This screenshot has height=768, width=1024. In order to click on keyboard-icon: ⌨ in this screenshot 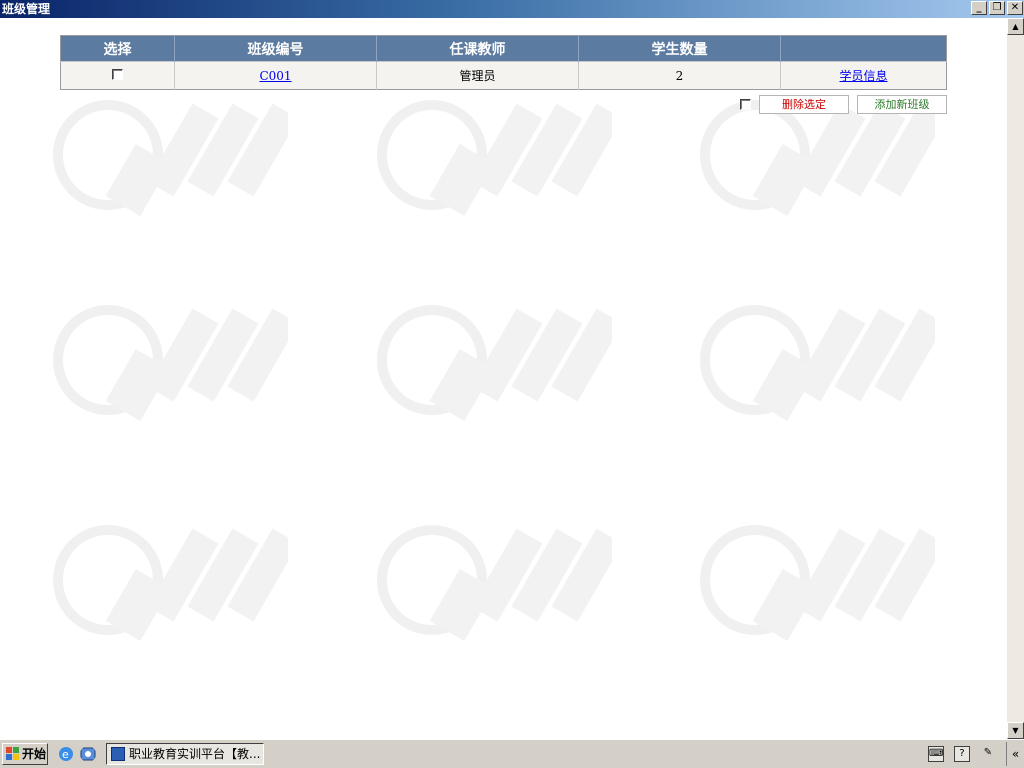, I will do `click(936, 754)`.